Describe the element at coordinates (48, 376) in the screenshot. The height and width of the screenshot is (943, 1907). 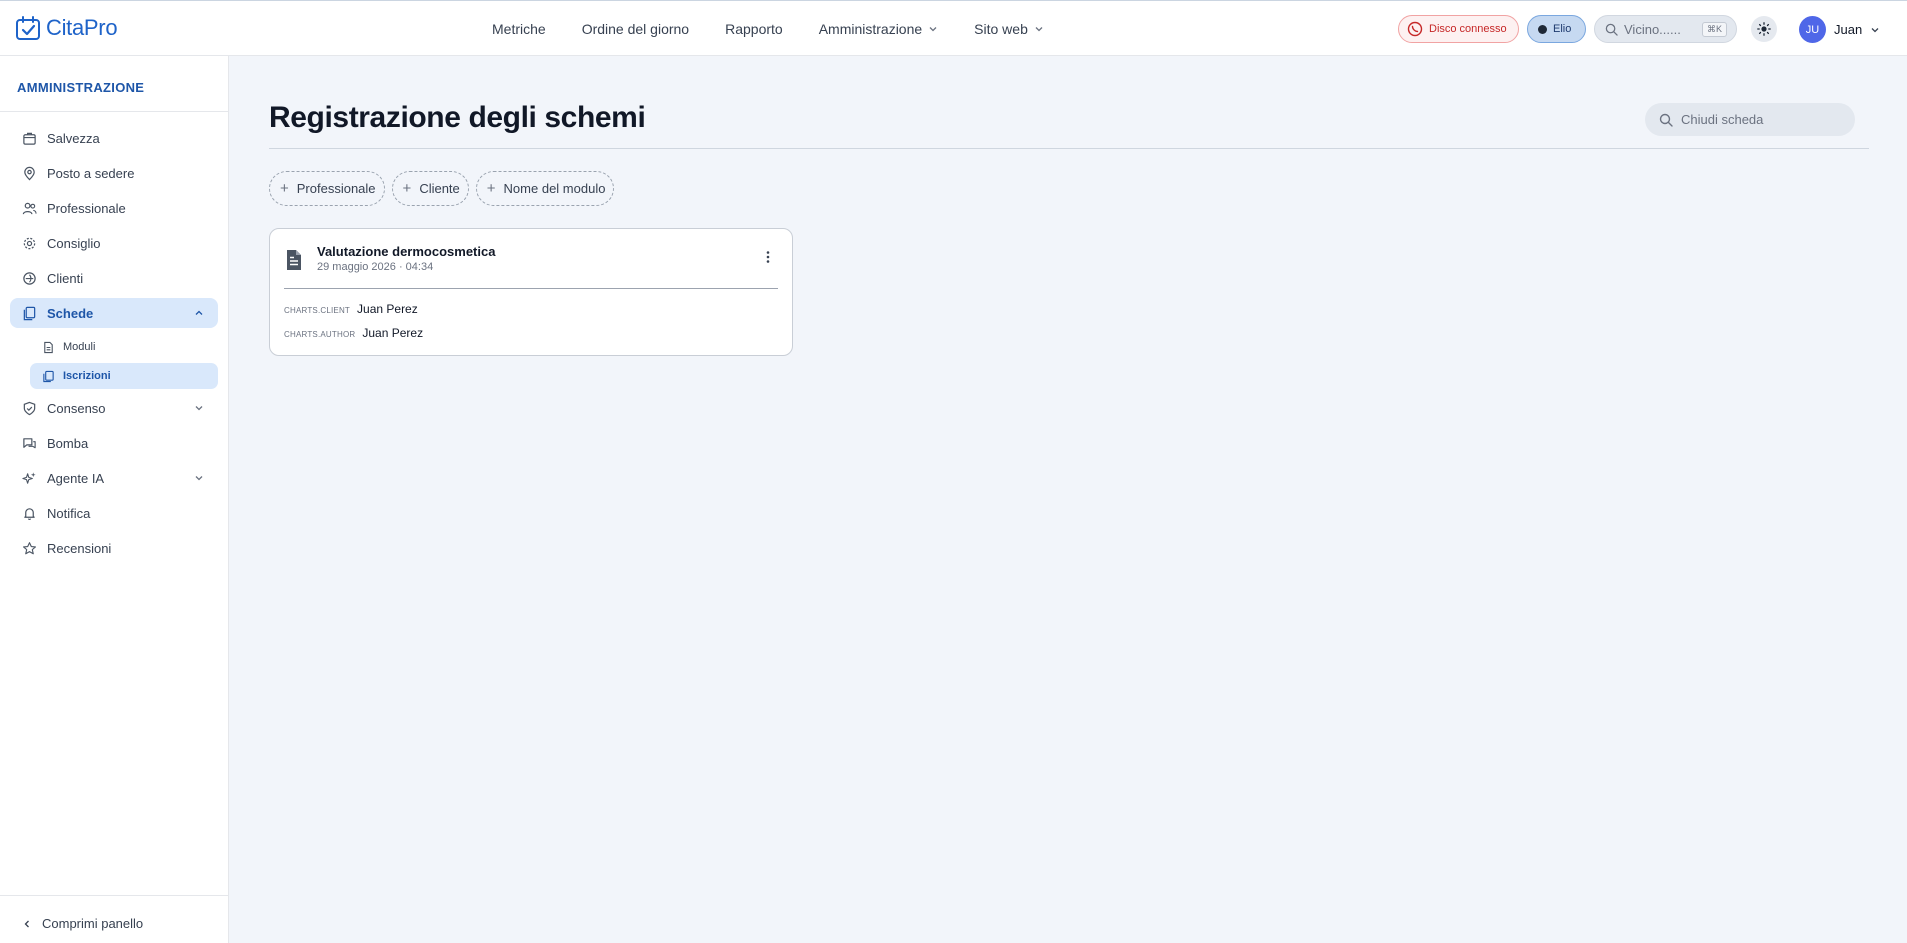
I see `records-icon` at that location.